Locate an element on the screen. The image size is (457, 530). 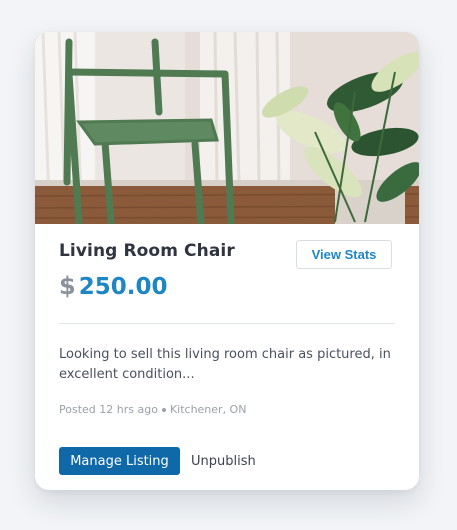
listing-title: Living Room Chair is located at coordinates (147, 251).